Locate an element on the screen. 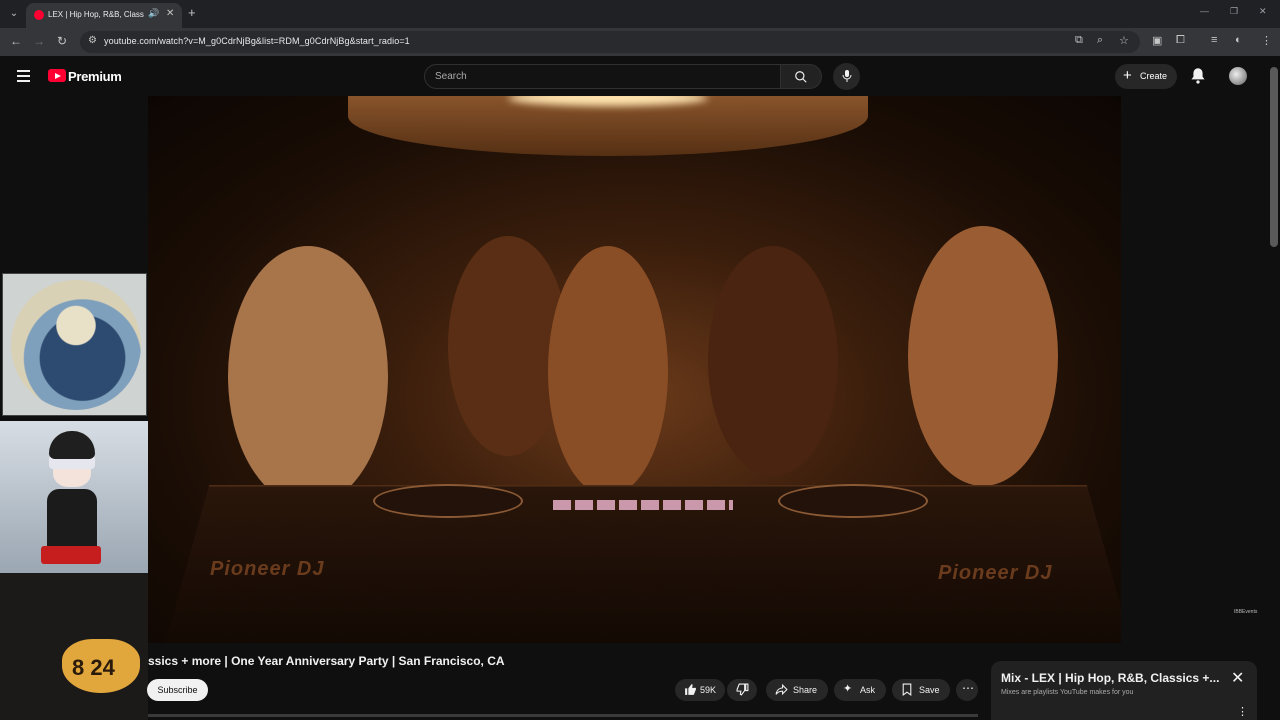 The height and width of the screenshot is (720, 1280). forward-arrow-icon: → is located at coordinates (39, 41).